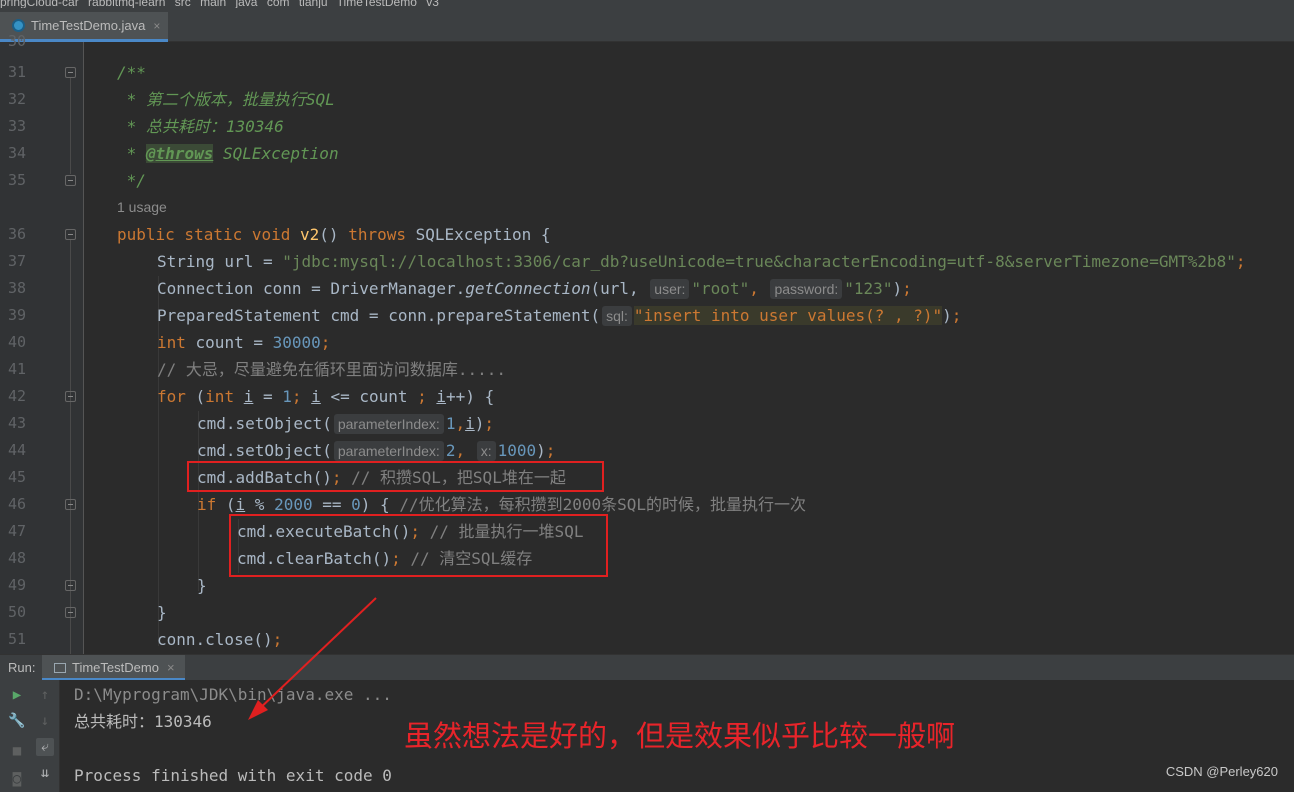 The height and width of the screenshot is (792, 1294). I want to click on watermark: CSDN @Perley620, so click(1221, 771).